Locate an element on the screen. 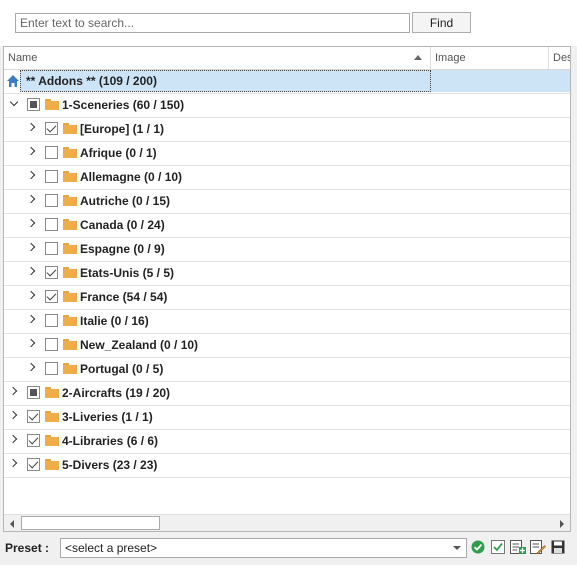  scroll-right-button is located at coordinates (562, 523).